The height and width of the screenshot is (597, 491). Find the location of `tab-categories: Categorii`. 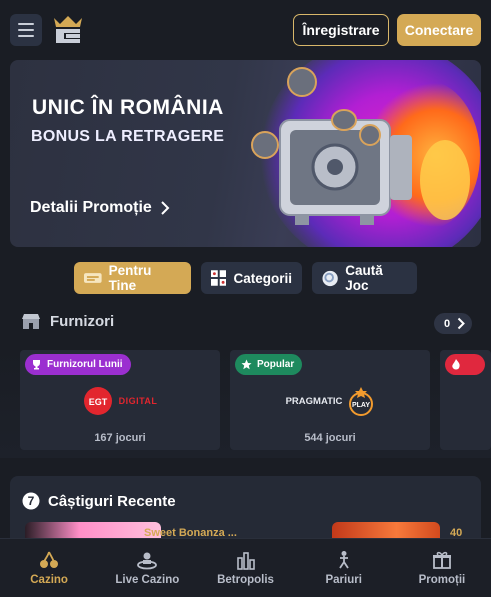

tab-categories: Categorii is located at coordinates (251, 278).